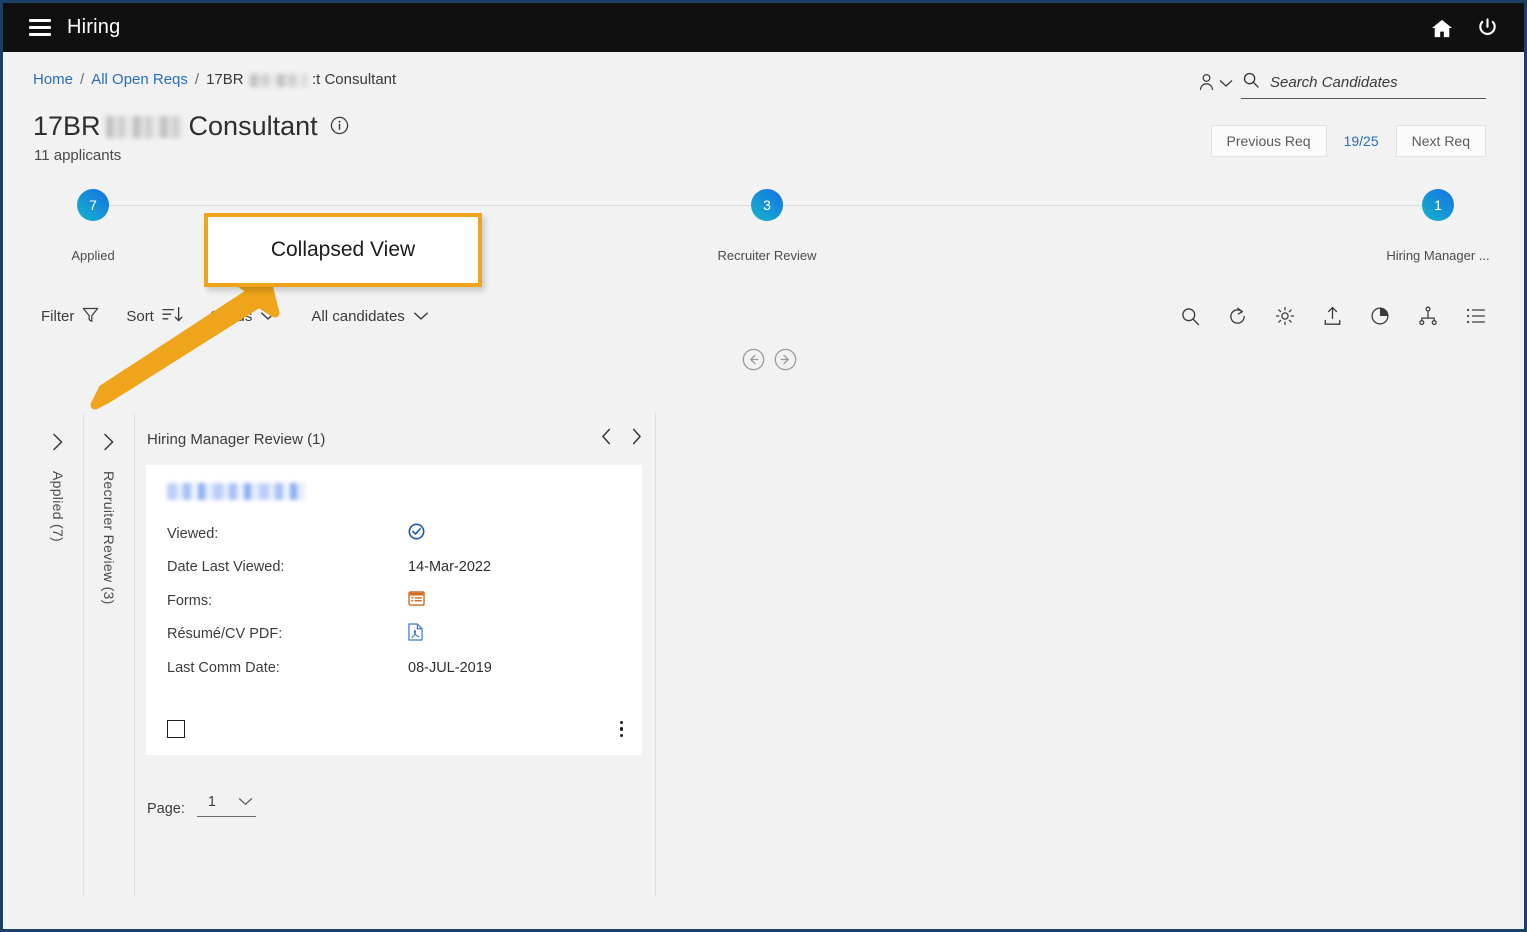 This screenshot has height=932, width=1527. What do you see at coordinates (621, 439) in the screenshot?
I see `column-nav` at bounding box center [621, 439].